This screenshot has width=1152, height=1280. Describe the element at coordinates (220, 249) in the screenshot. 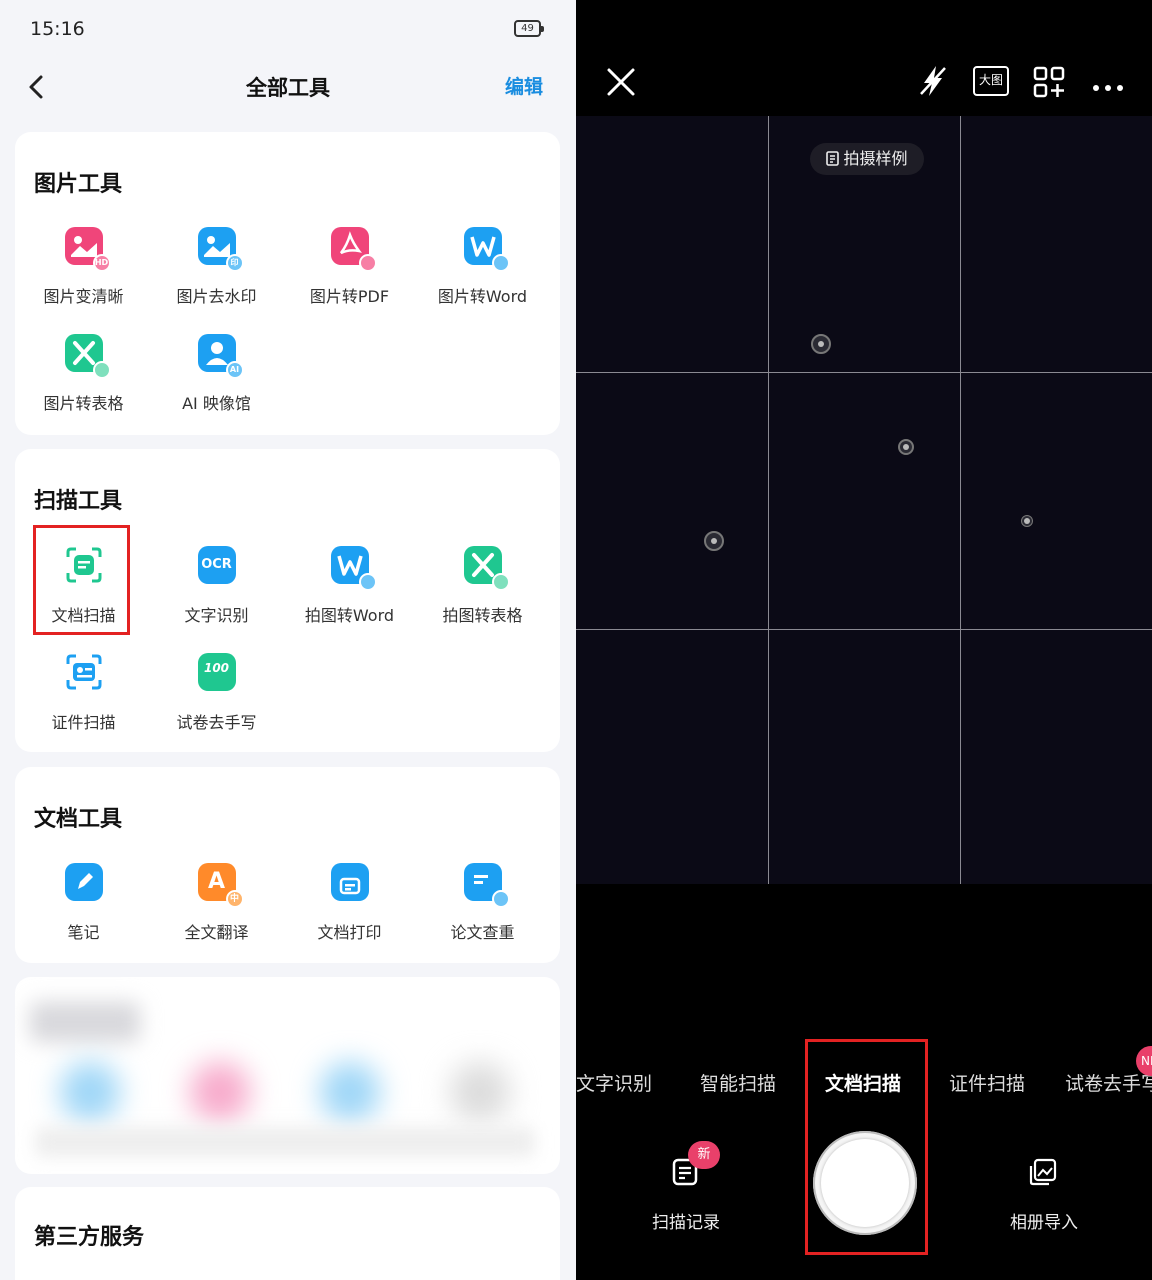

I see `image-watermark-icon: 印` at that location.